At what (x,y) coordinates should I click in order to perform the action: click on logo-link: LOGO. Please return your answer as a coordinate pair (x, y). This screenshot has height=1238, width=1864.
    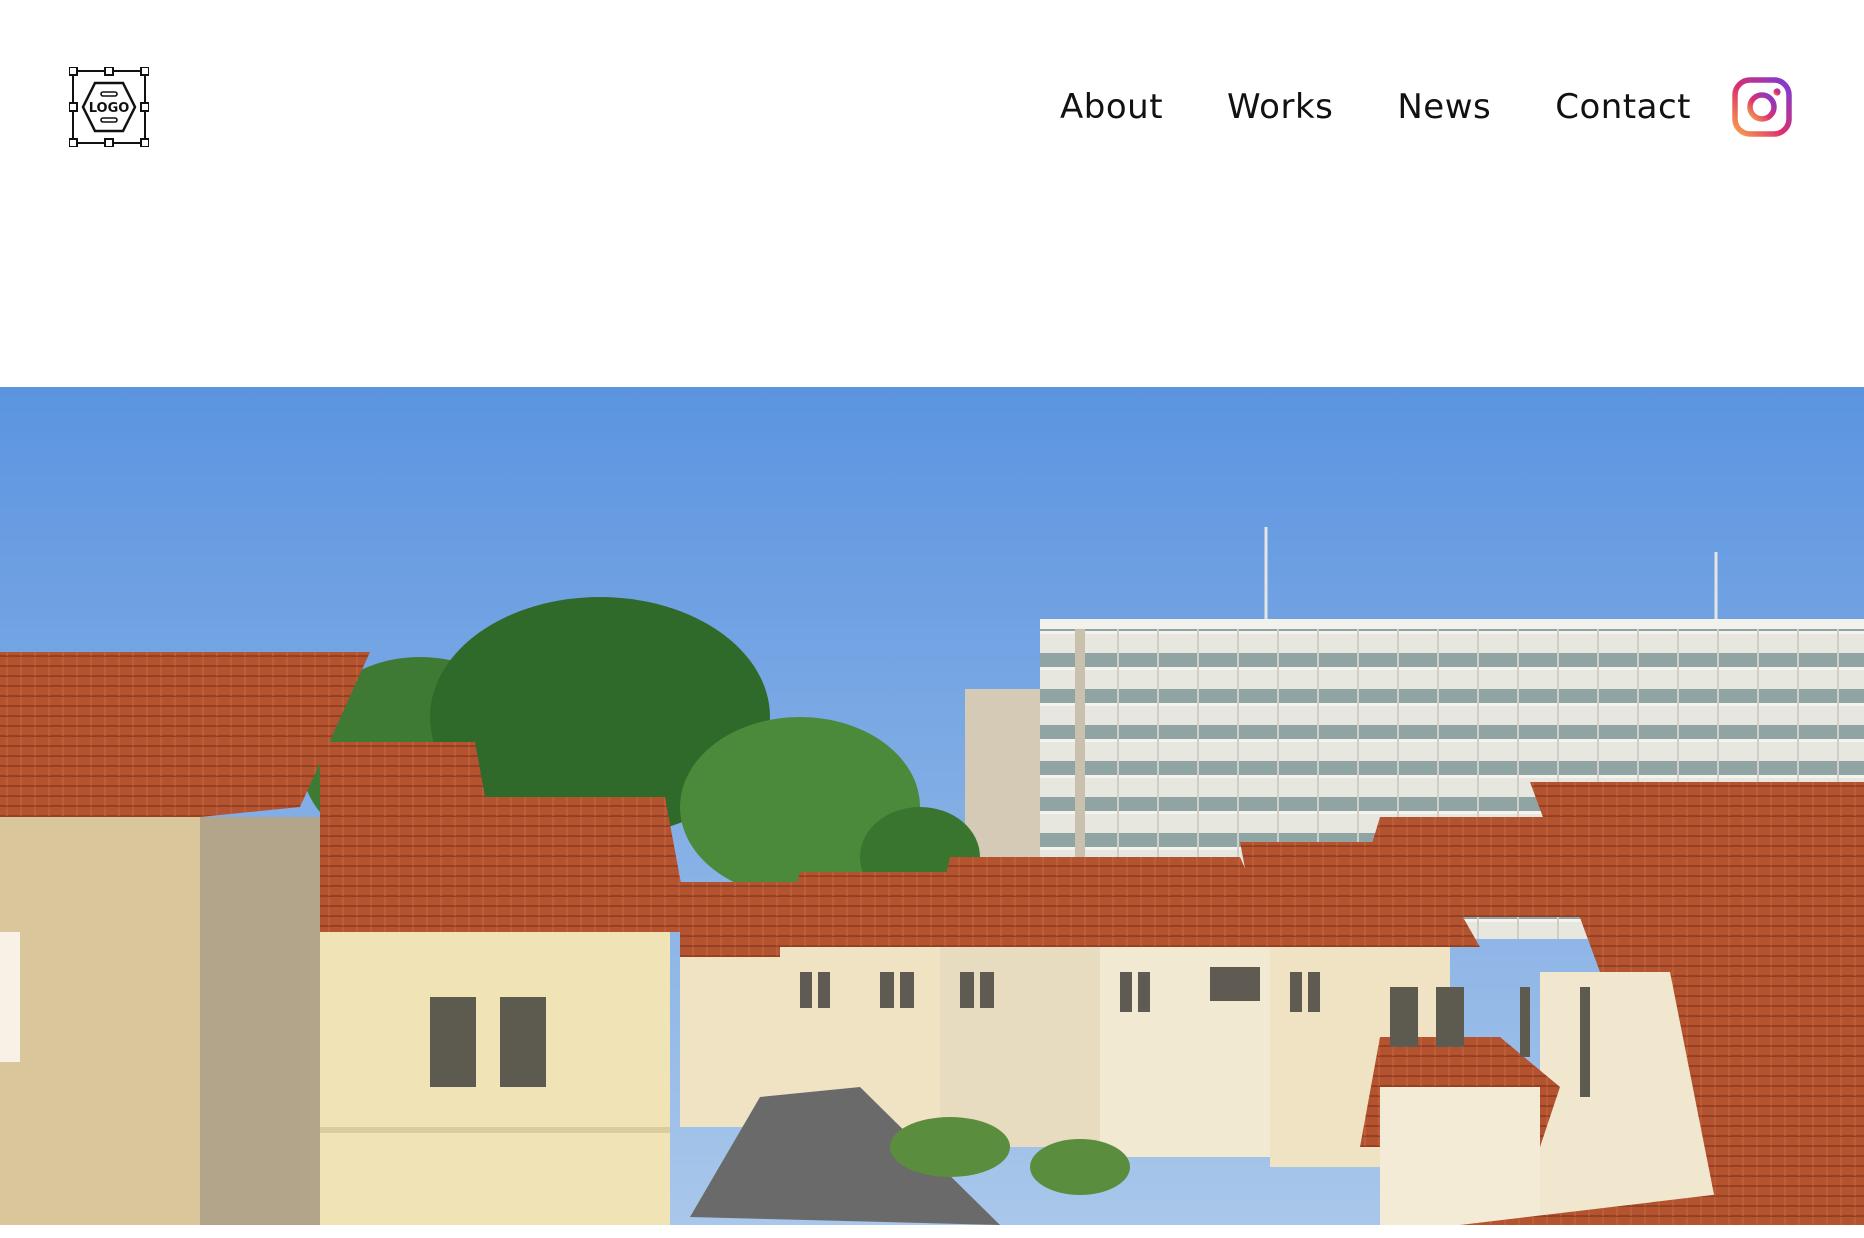
    Looking at the image, I should click on (109, 107).